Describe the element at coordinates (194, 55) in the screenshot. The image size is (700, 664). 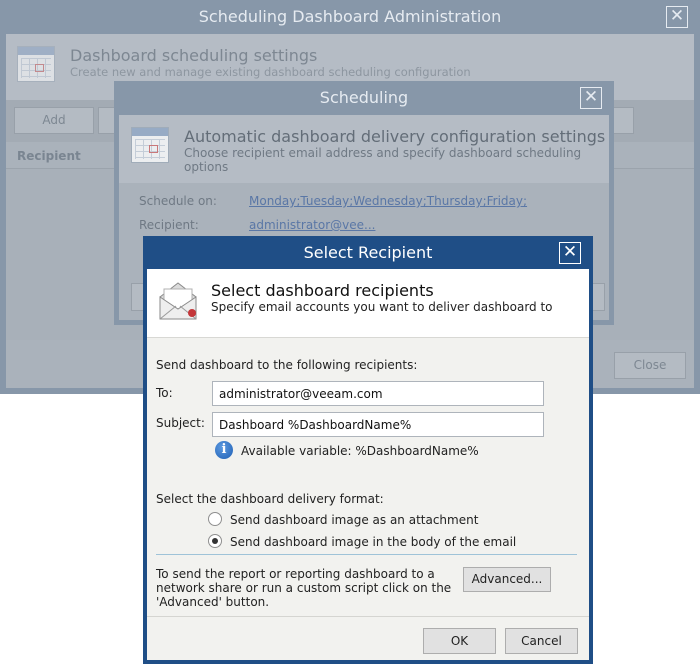
I see `header-title: Dashboard scheduling settings` at that location.